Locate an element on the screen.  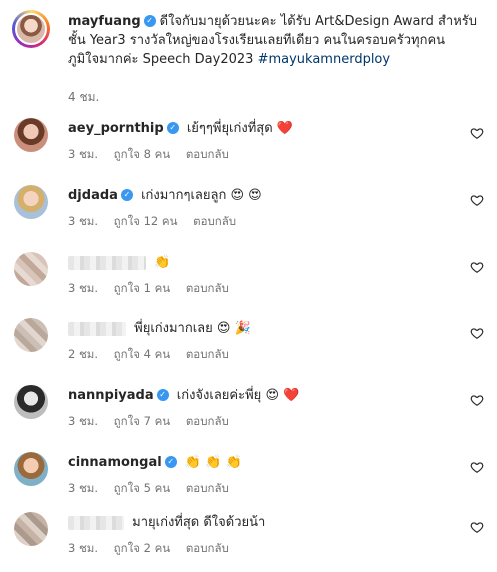
comment-body: มายุเก่งที่สุด ดีใจด้วยน้า is located at coordinates (199, 522).